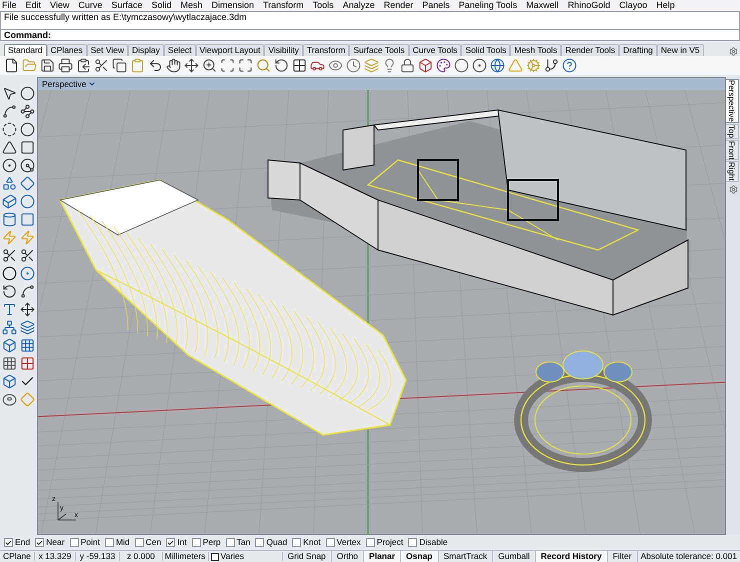  What do you see at coordinates (407, 65) in the screenshot?
I see `lock-icon` at bounding box center [407, 65].